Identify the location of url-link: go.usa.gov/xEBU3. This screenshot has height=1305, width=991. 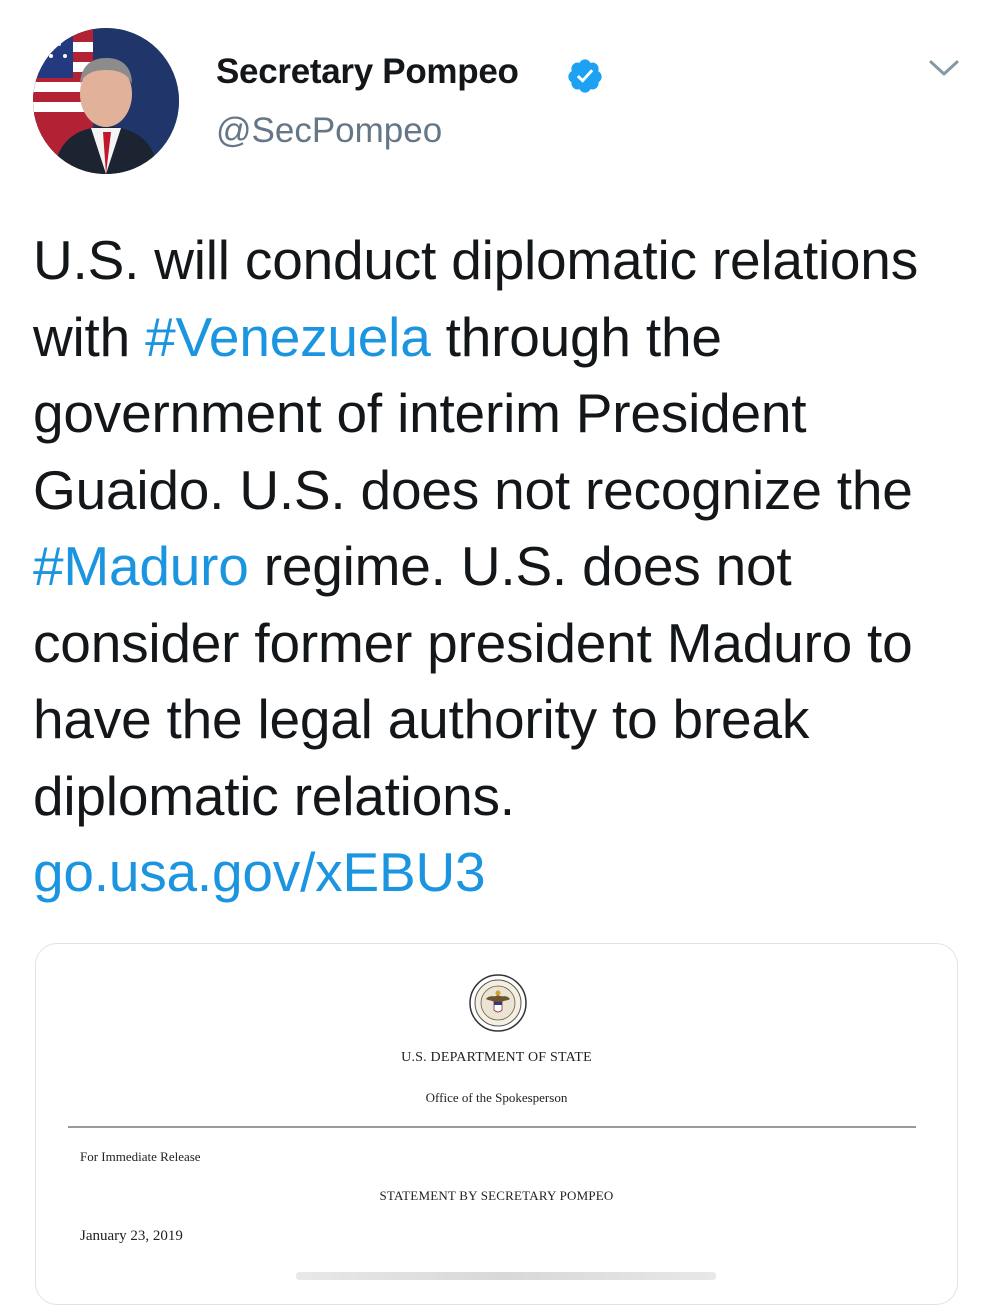
(259, 872).